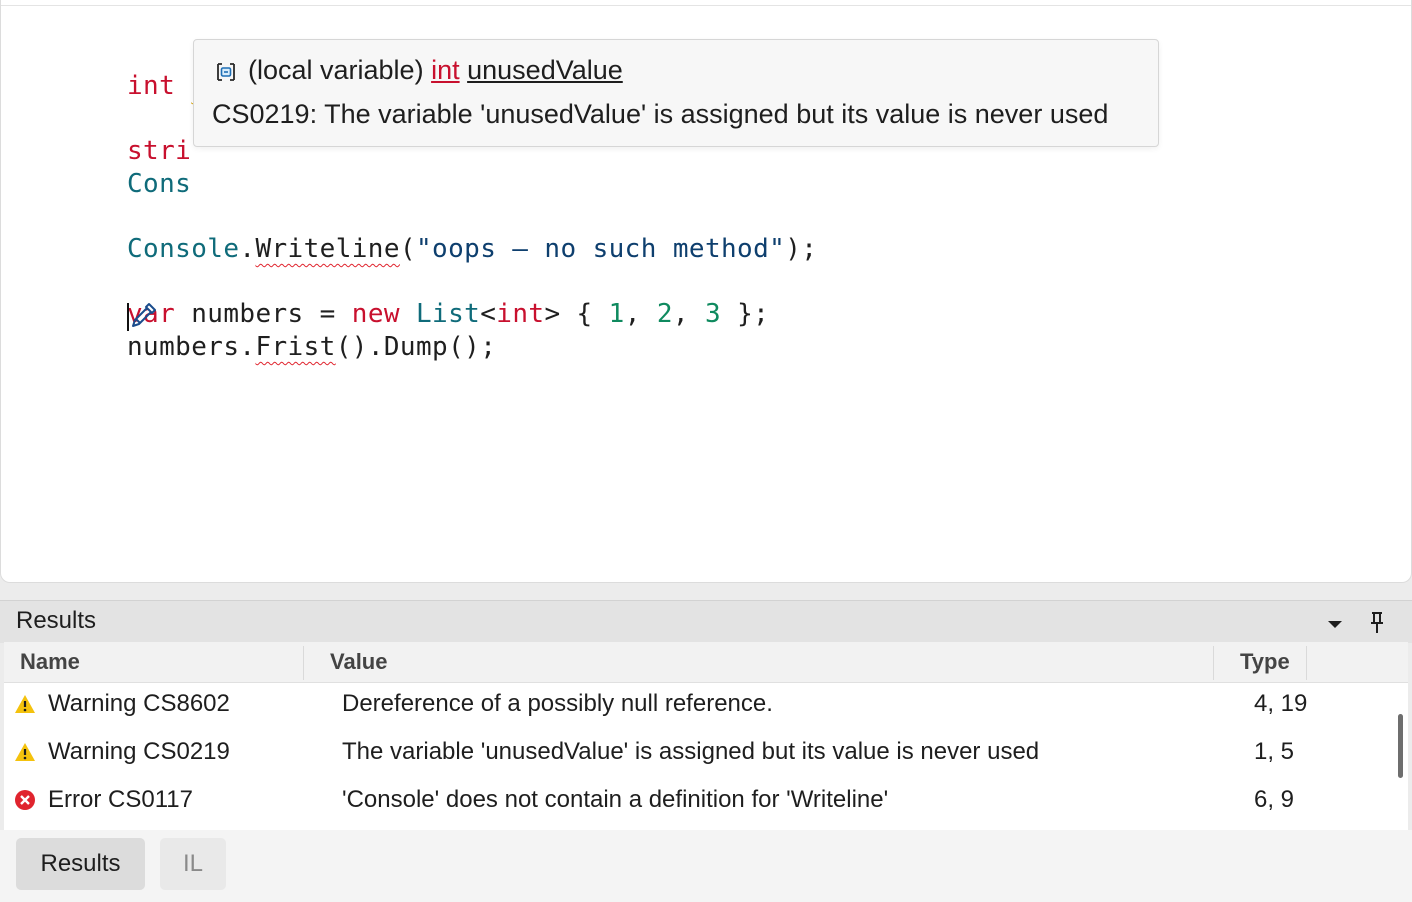  I want to click on tooltip-type-link: int, so click(445, 70).